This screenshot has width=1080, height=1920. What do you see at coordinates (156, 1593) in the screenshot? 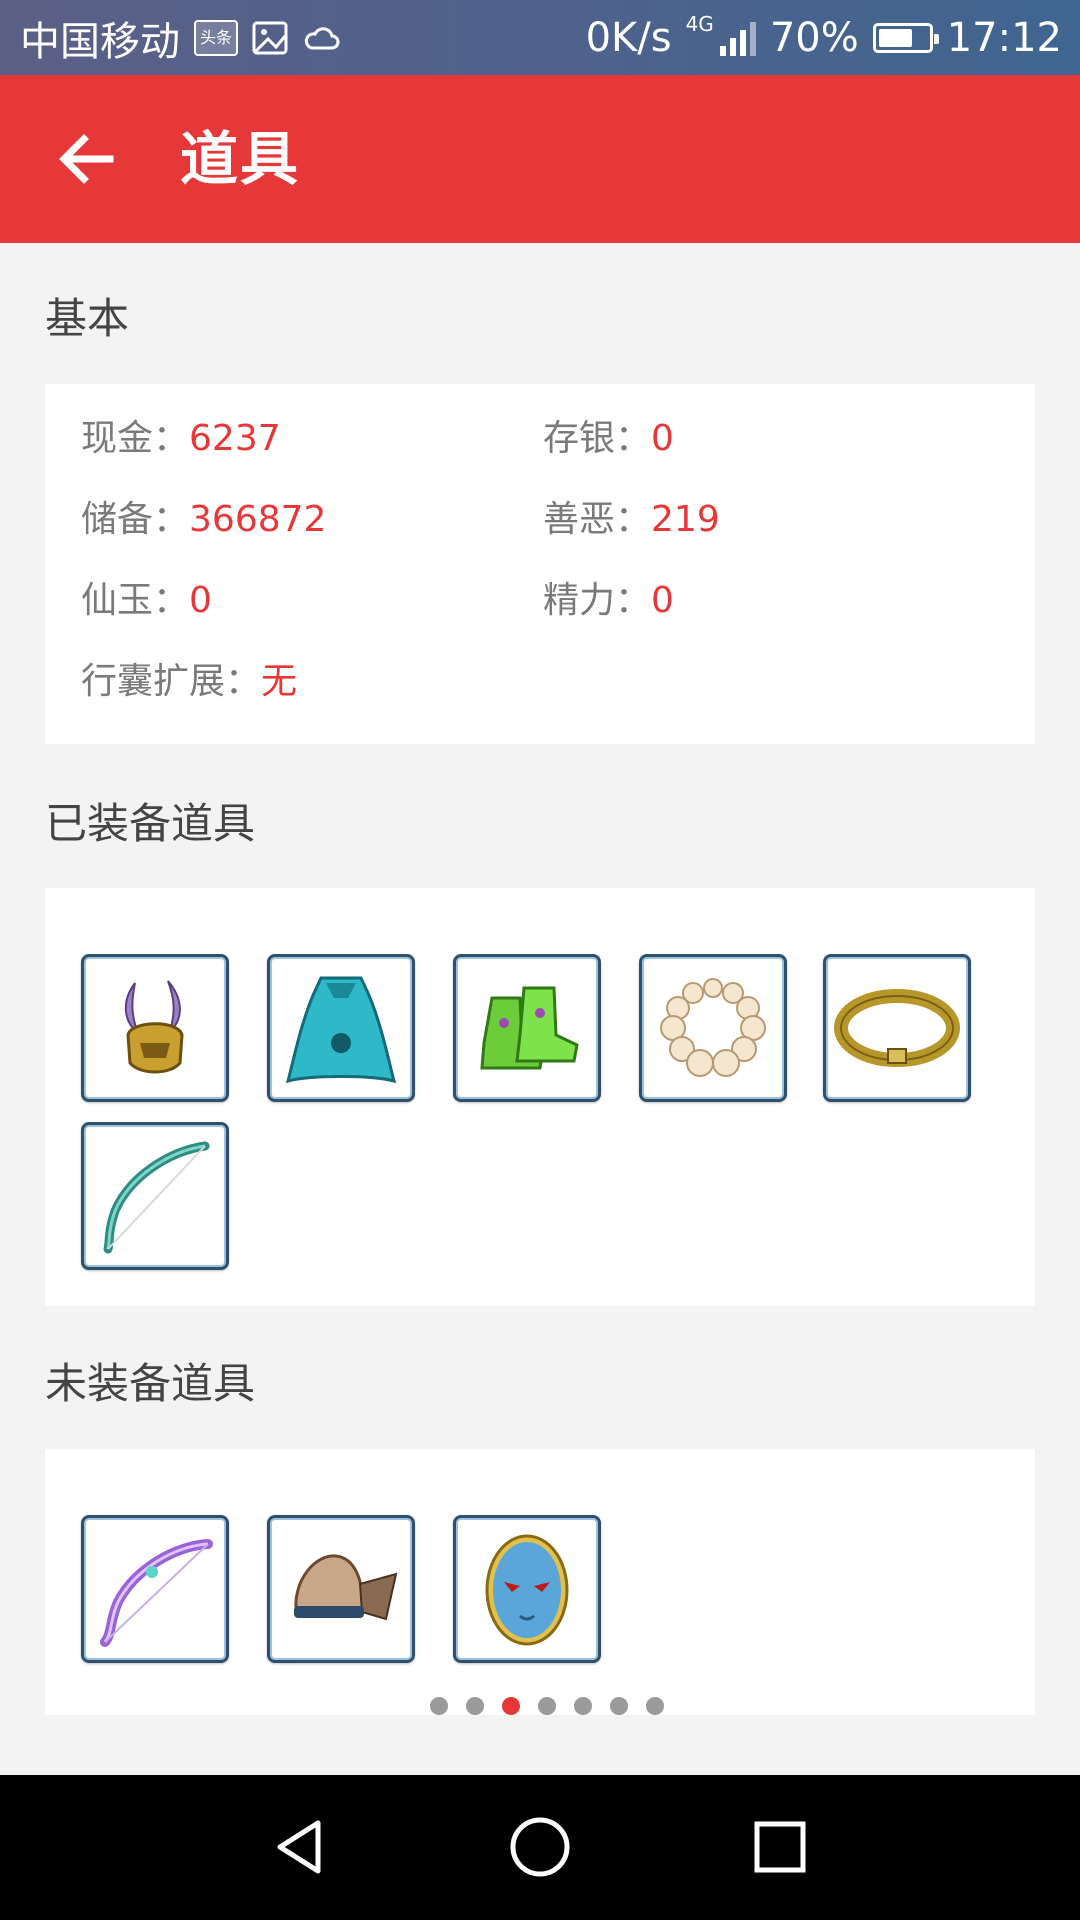
I see `purple-bow-icon` at bounding box center [156, 1593].